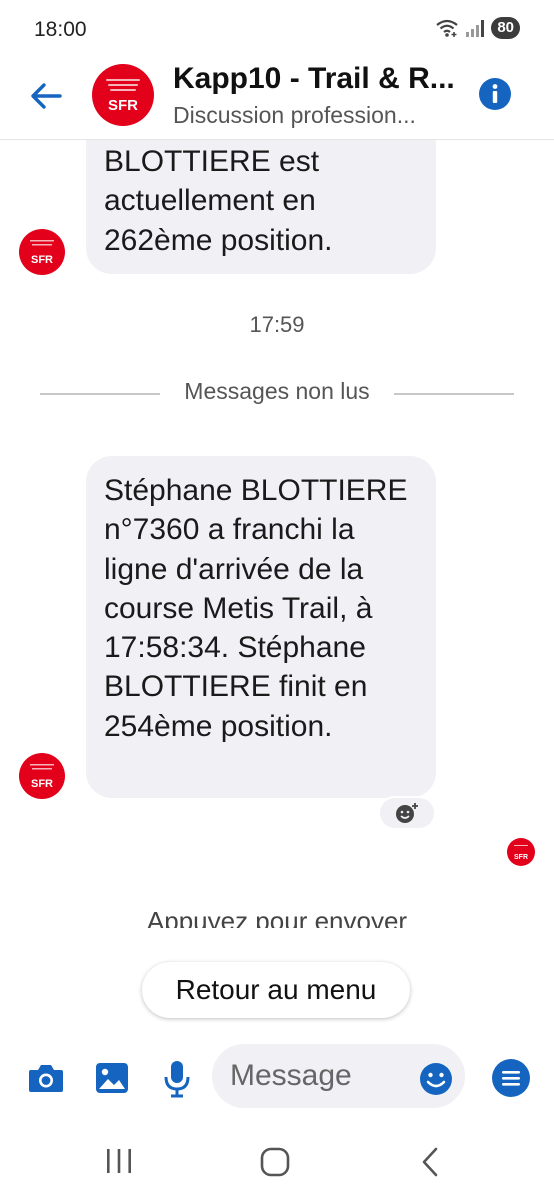 This screenshot has height=1200, width=554. Describe the element at coordinates (46, 1078) in the screenshot. I see `camera-icon` at that location.